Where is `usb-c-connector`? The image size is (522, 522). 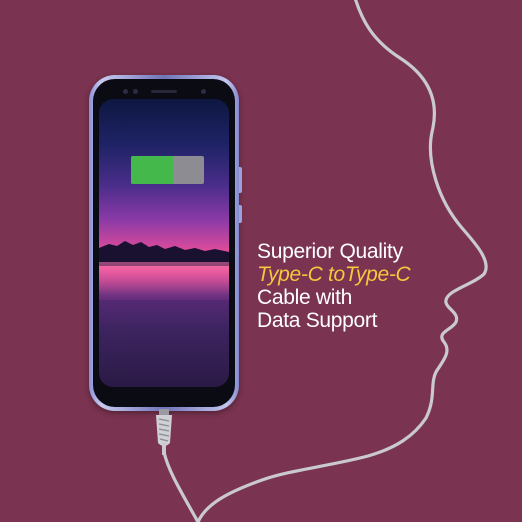 usb-c-connector is located at coordinates (164, 432).